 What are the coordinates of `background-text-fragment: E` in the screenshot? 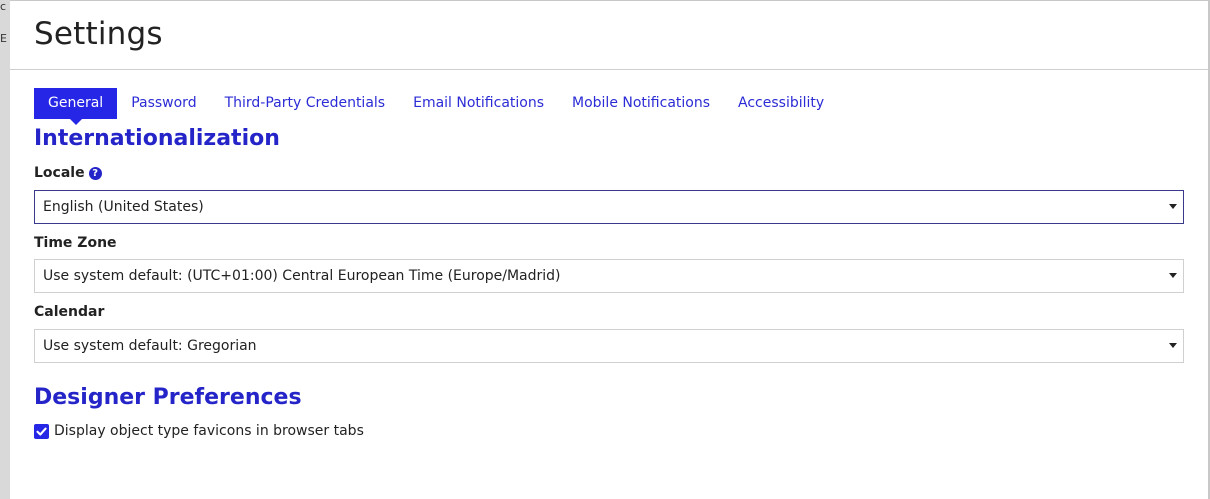 It's located at (3, 38).